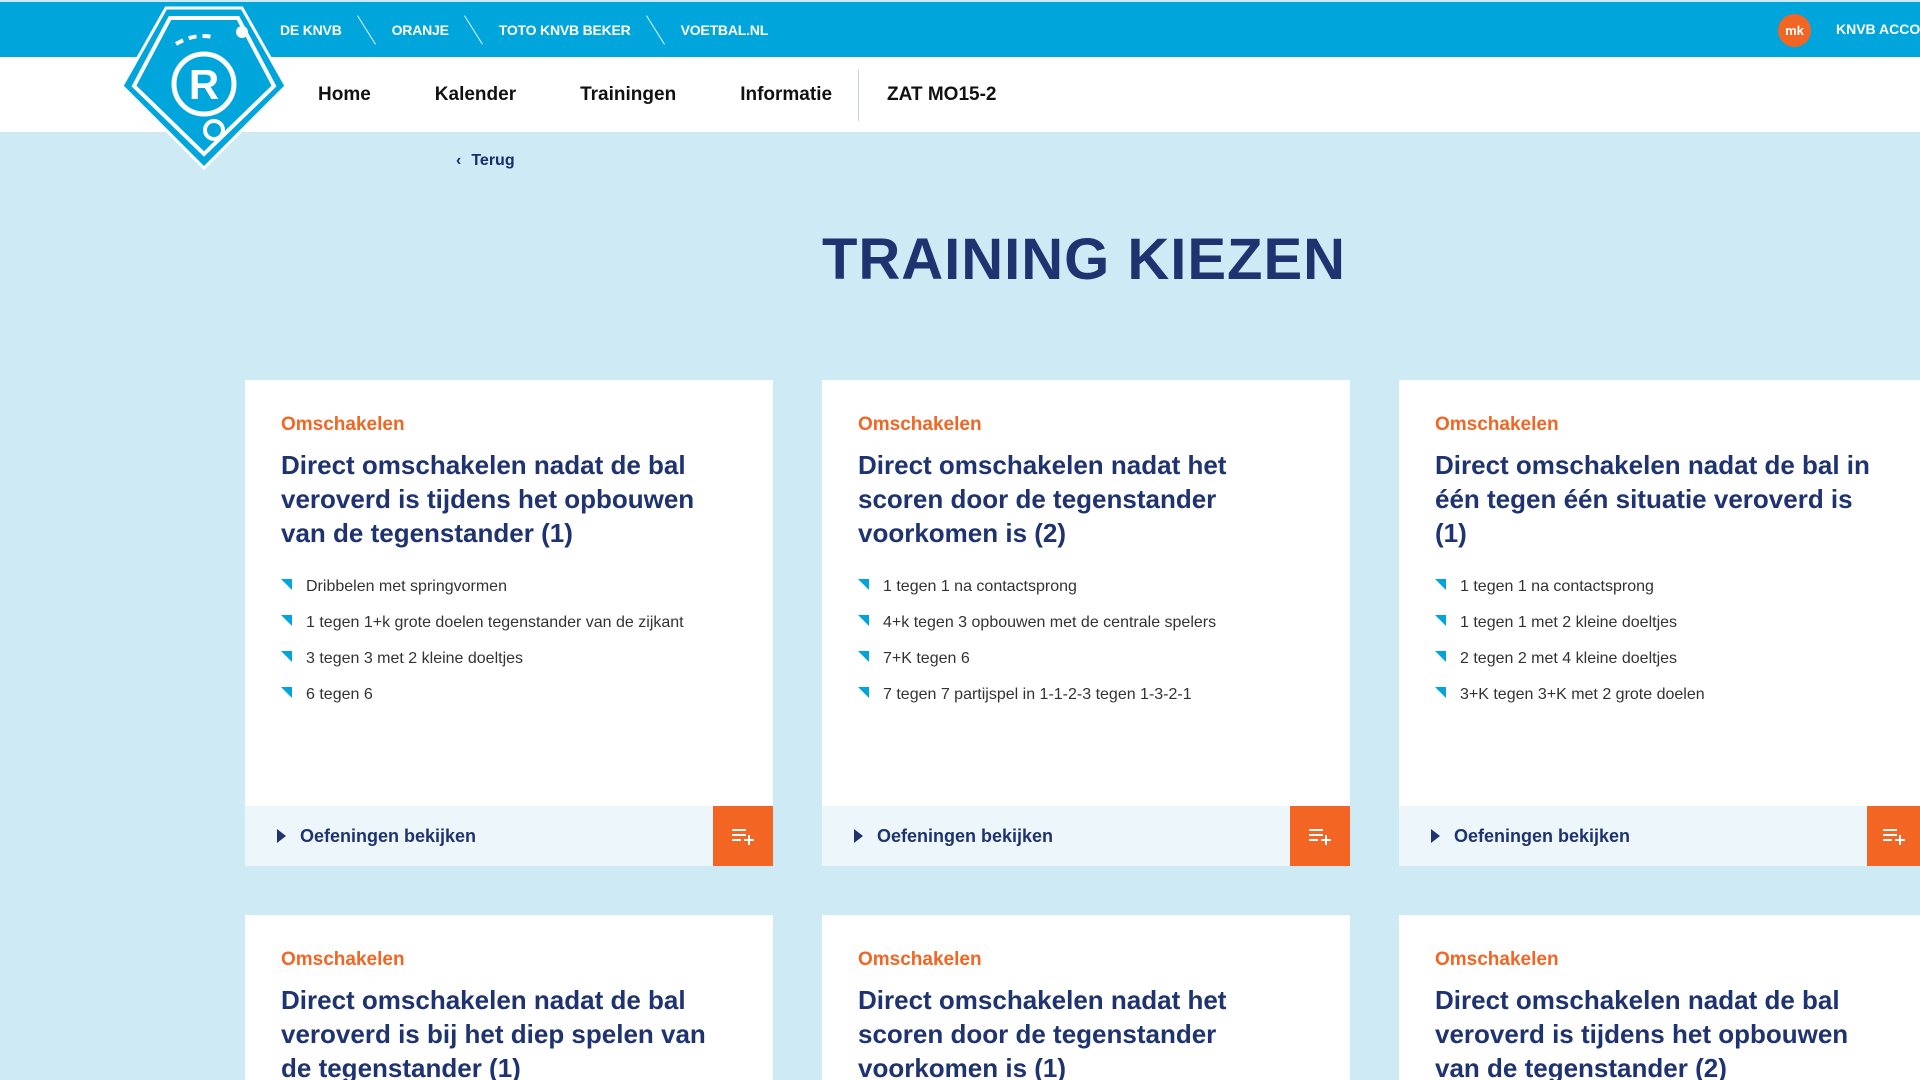  Describe the element at coordinates (509, 704) in the screenshot. I see `list-item: 6 tegen 6` at that location.